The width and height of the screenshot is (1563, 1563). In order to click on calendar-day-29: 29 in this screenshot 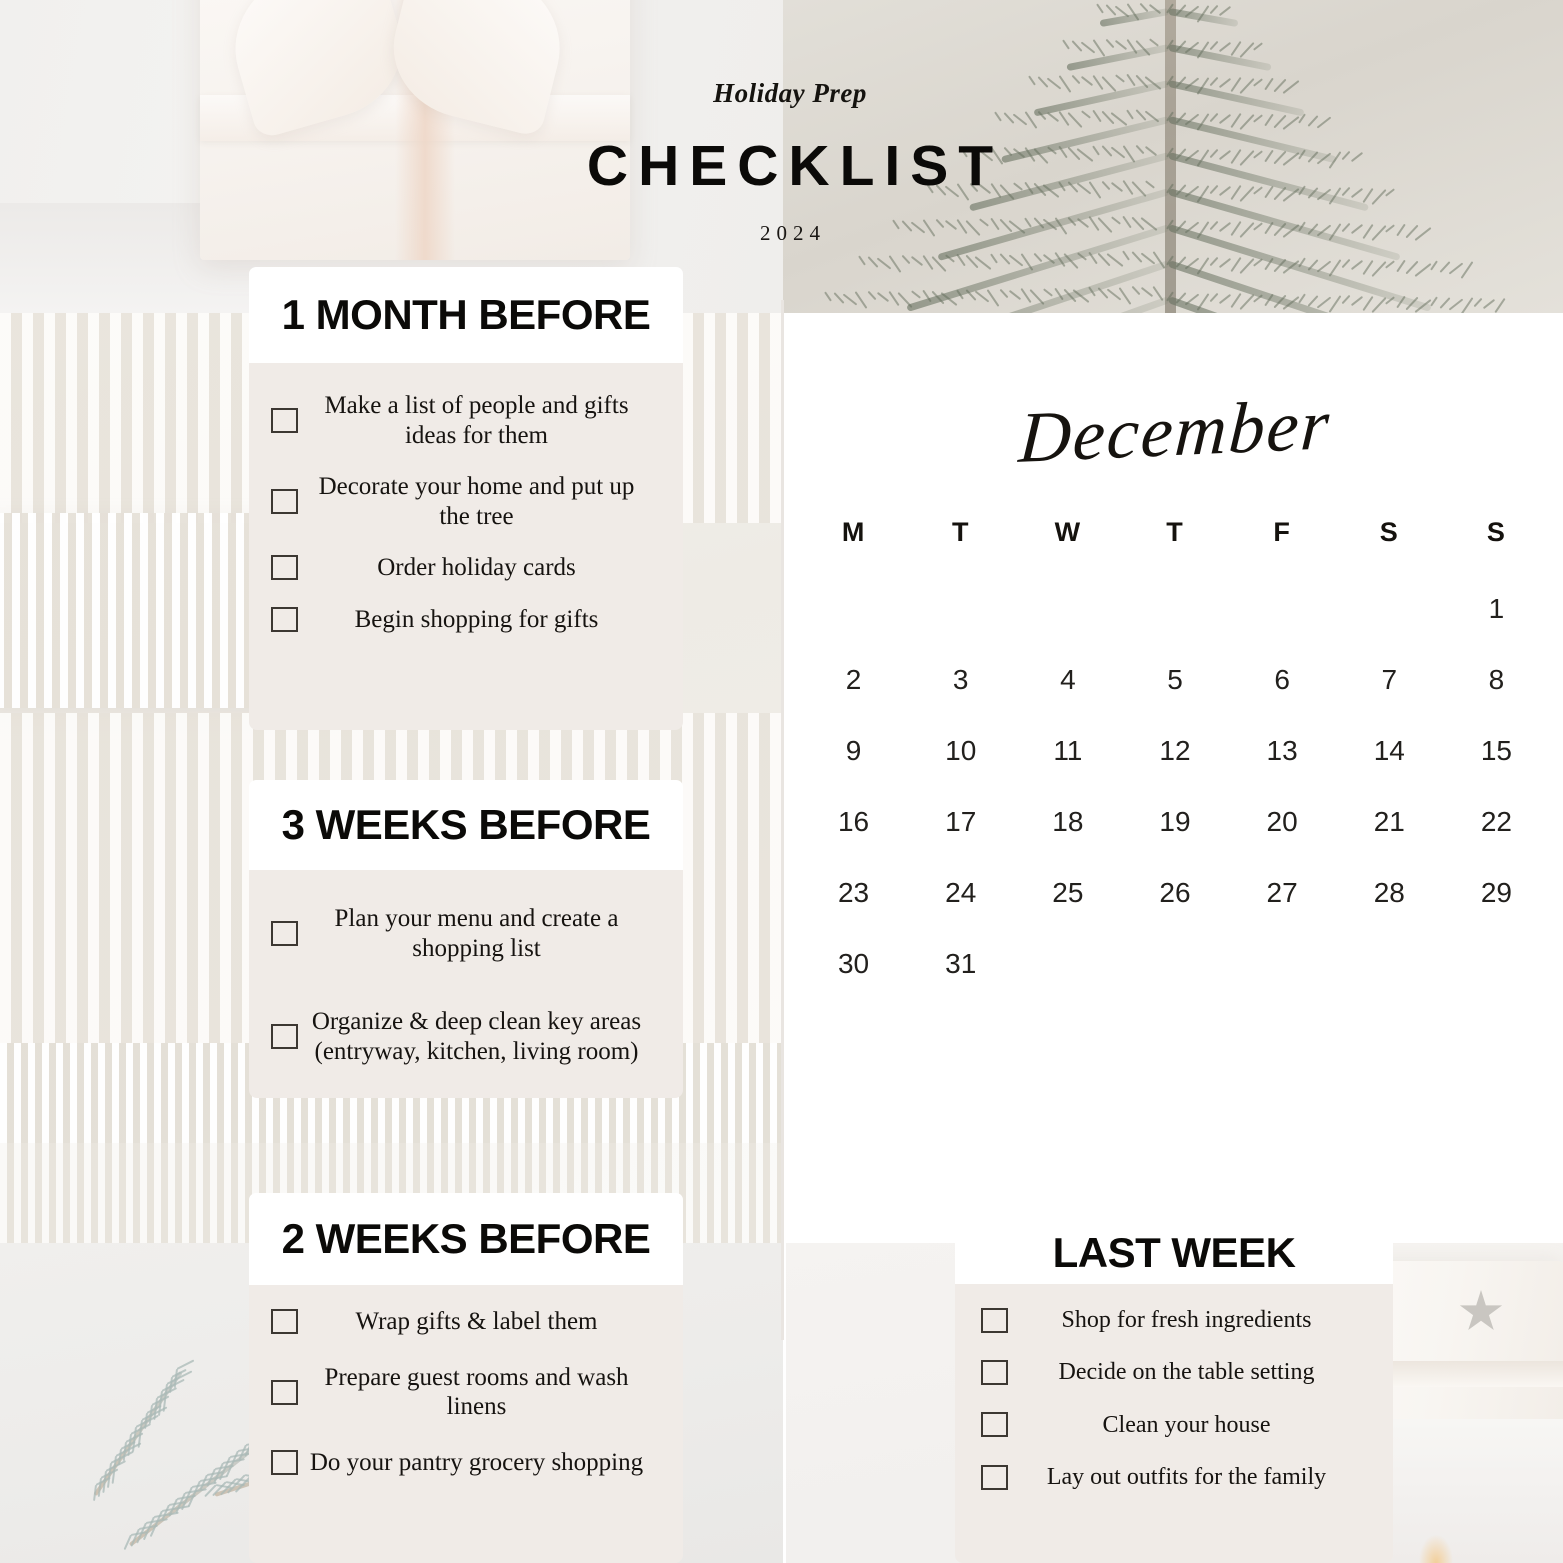, I will do `click(1496, 907)`.